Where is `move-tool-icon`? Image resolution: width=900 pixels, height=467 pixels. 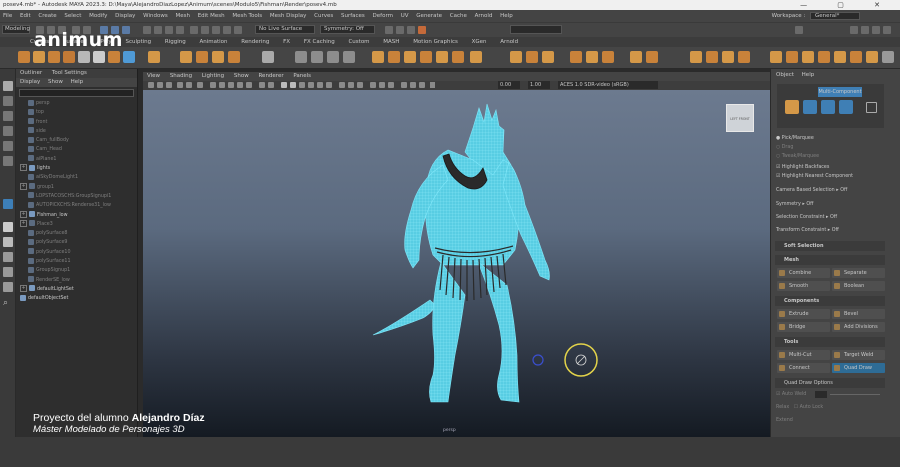
move-tool-icon is located at coordinates (8, 131).